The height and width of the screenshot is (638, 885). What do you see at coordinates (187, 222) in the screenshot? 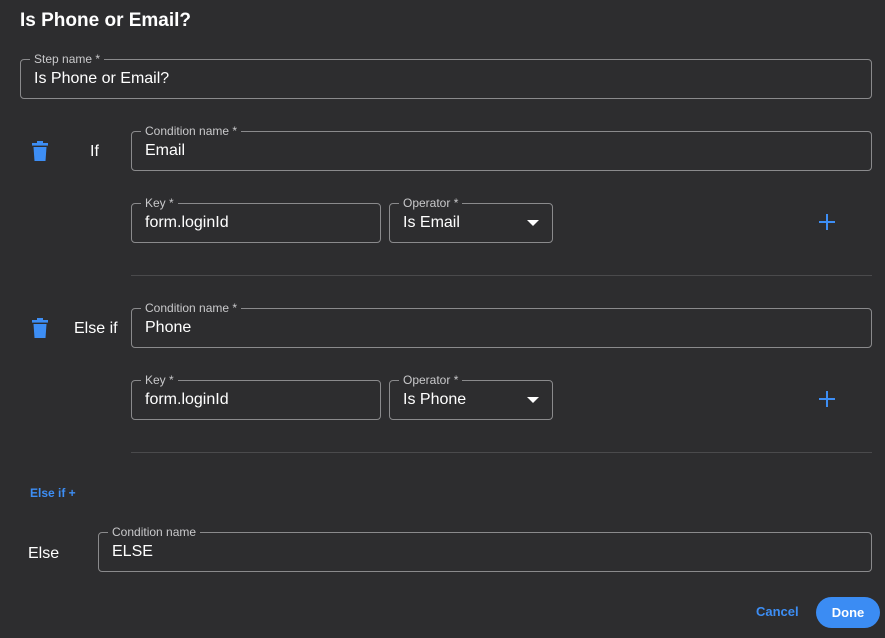
I see `condition-1-key-value: form.loginId` at bounding box center [187, 222].